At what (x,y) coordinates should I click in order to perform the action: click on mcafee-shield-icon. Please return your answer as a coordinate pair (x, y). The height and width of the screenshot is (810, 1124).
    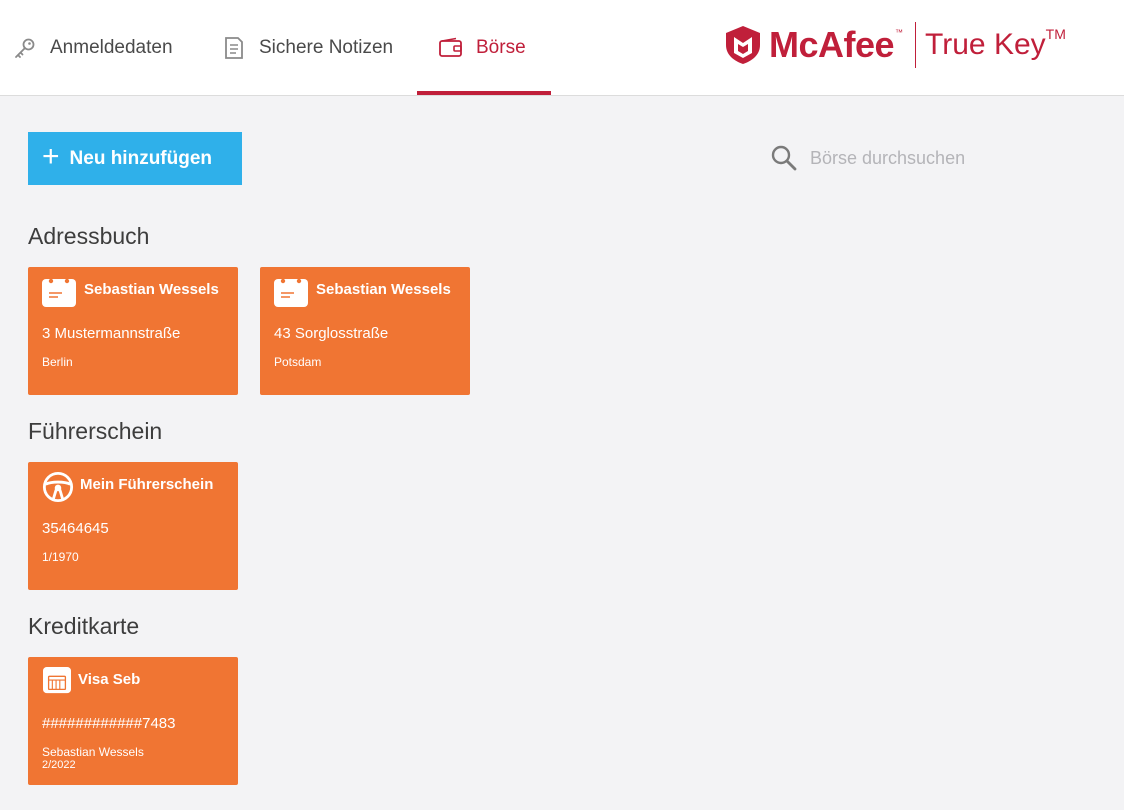
    Looking at the image, I should click on (743, 45).